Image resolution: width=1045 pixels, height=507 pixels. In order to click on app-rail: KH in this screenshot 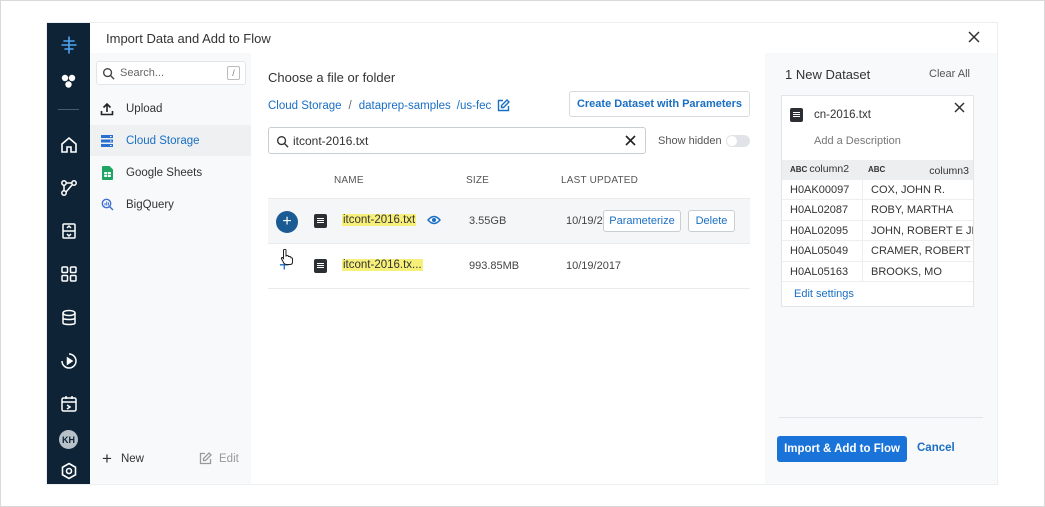, I will do `click(68, 253)`.